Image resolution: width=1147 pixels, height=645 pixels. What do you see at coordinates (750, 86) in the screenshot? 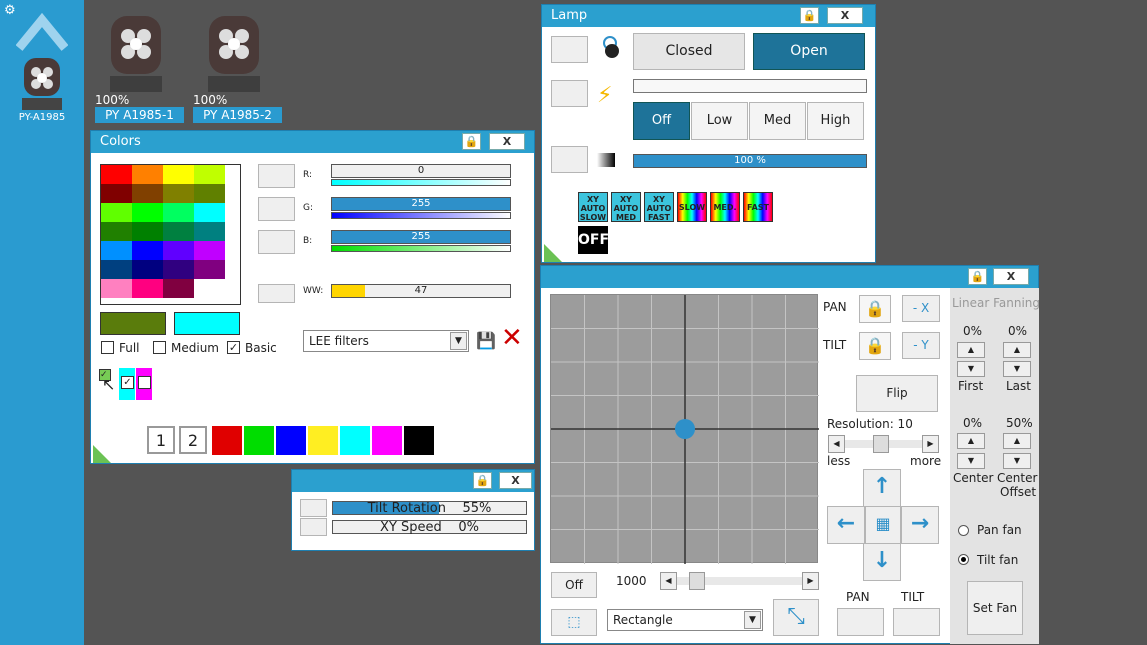
I see `power-bar` at bounding box center [750, 86].